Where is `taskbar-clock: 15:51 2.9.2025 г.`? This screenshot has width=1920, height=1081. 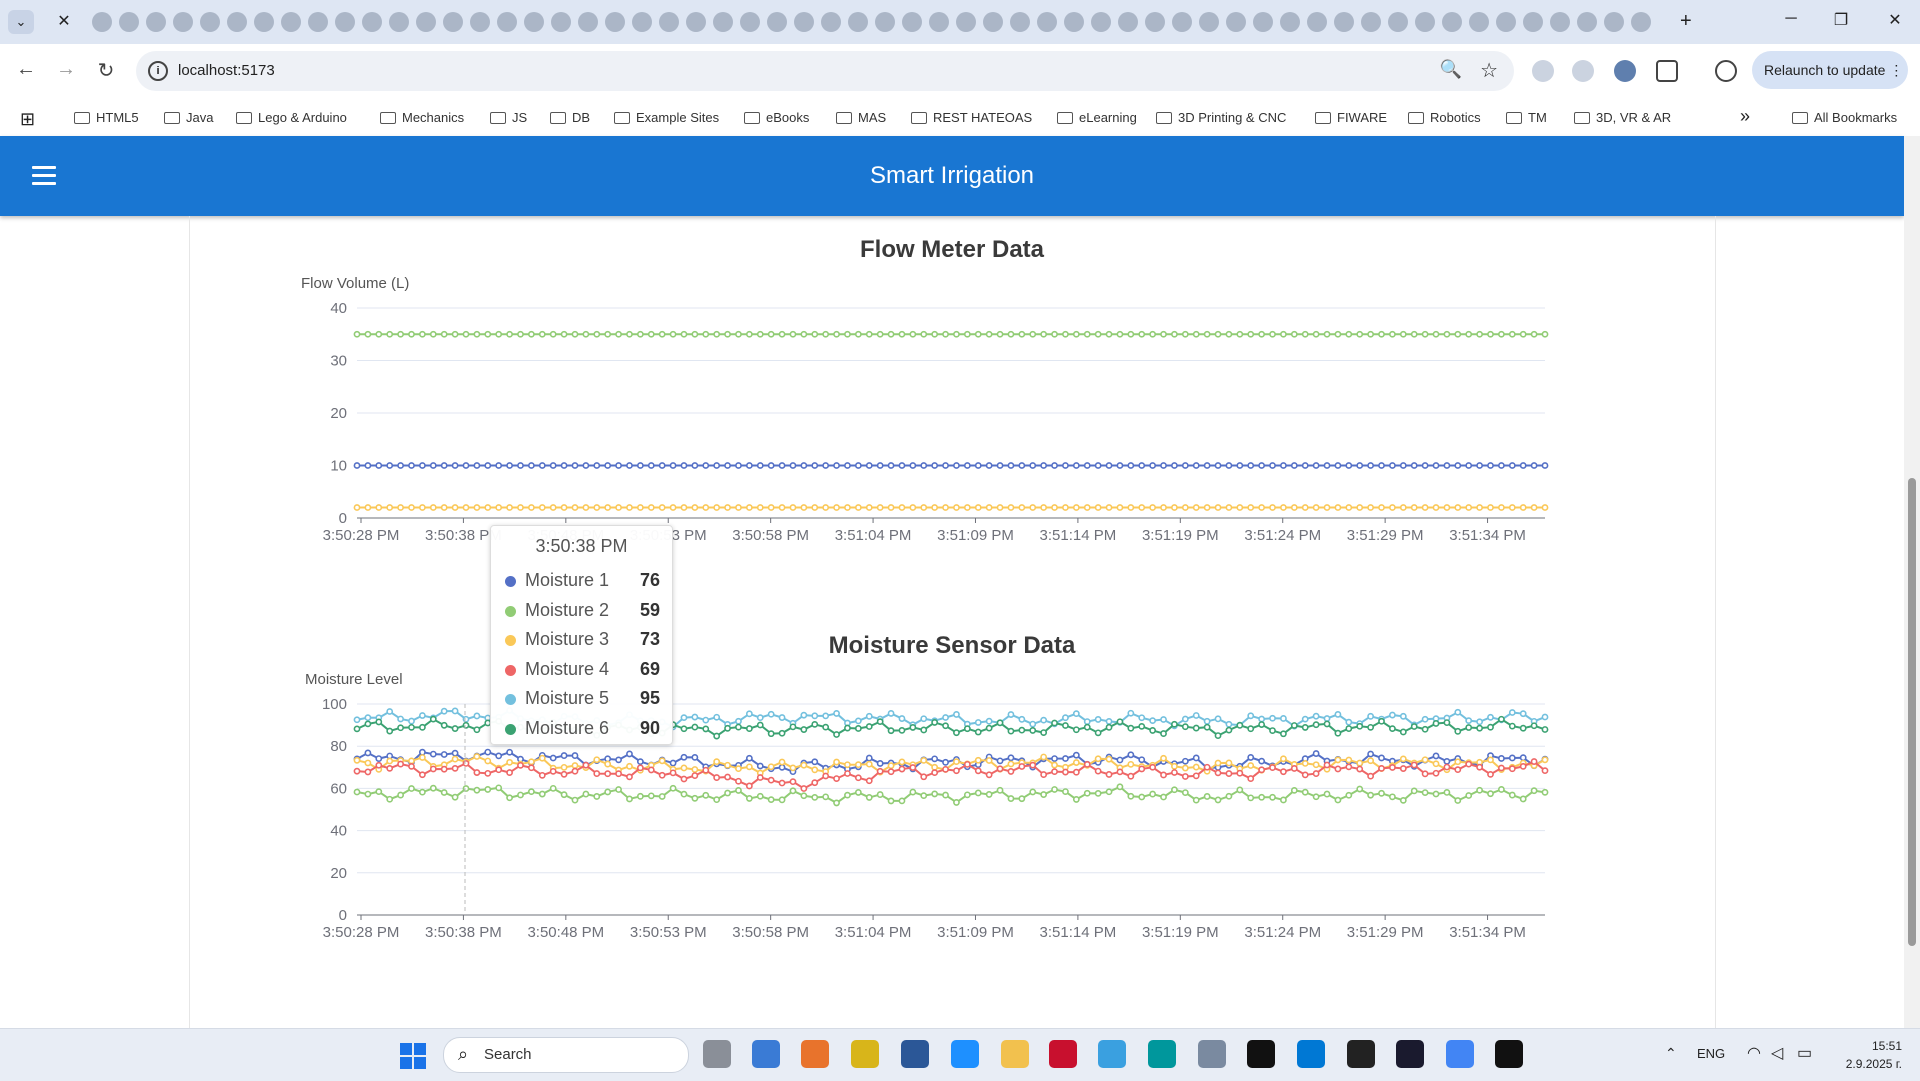
taskbar-clock: 15:51 2.9.2025 г. is located at coordinates (1869, 1055).